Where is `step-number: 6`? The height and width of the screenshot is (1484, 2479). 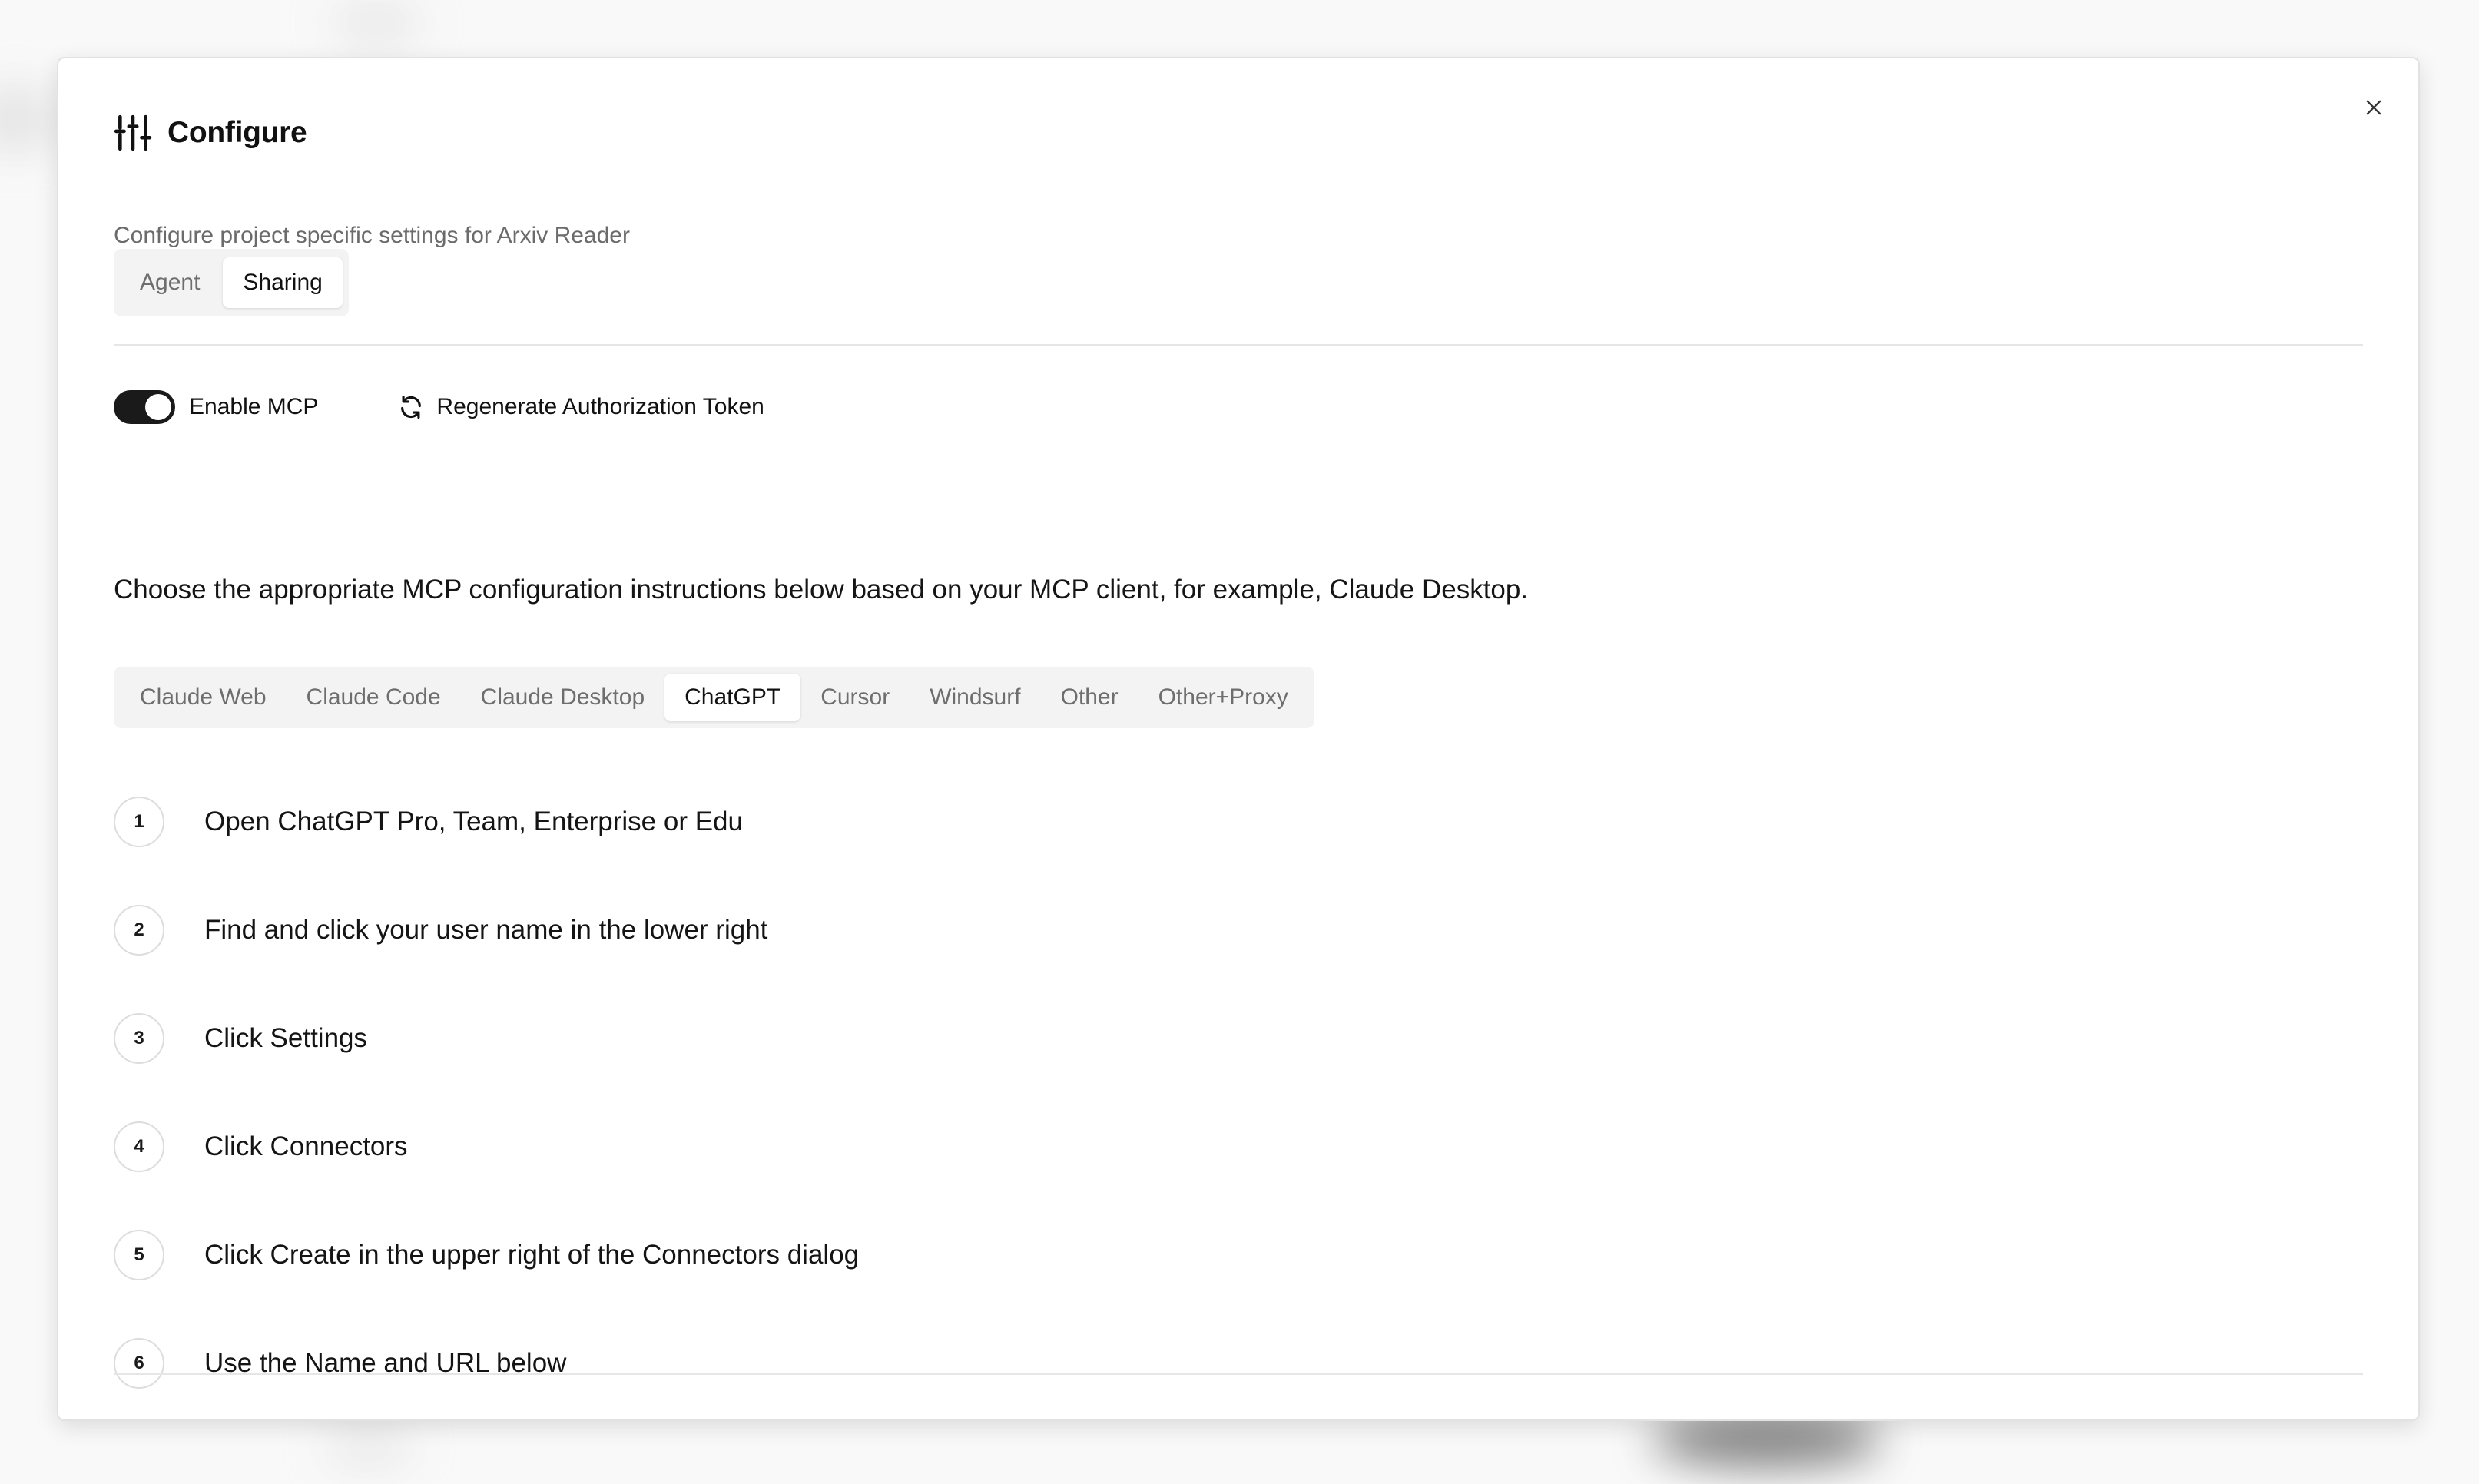 step-number: 6 is located at coordinates (139, 1363).